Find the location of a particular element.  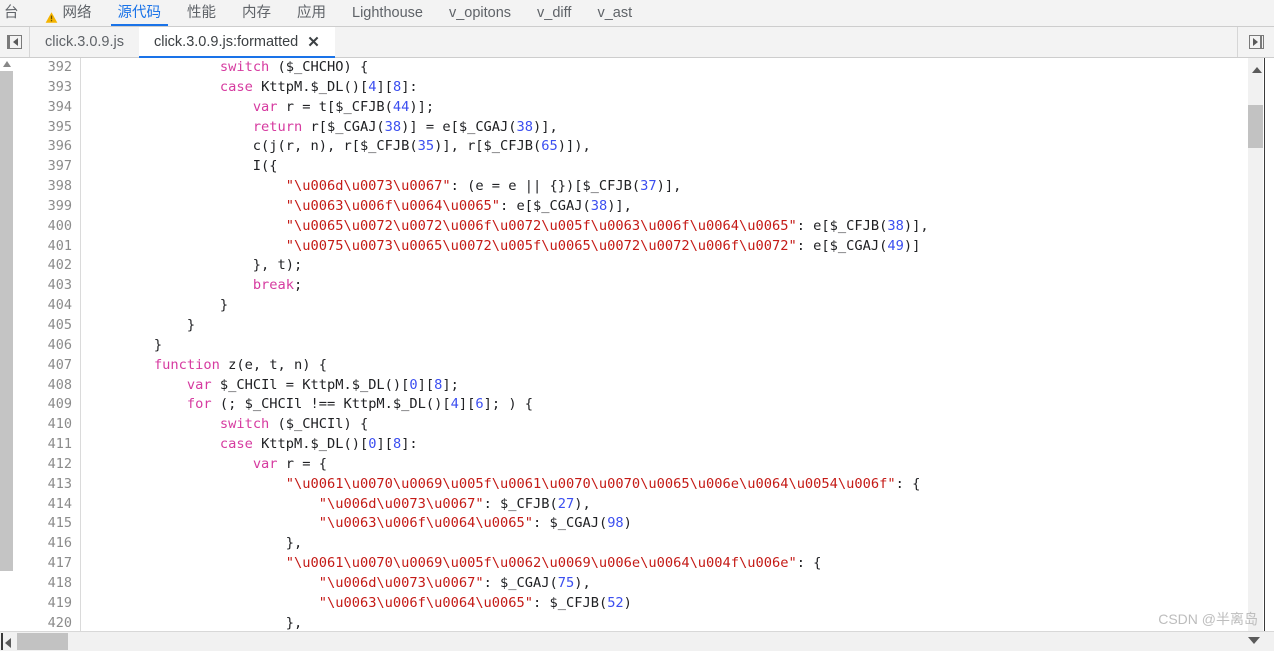

line-number: 395 is located at coordinates (43, 128).